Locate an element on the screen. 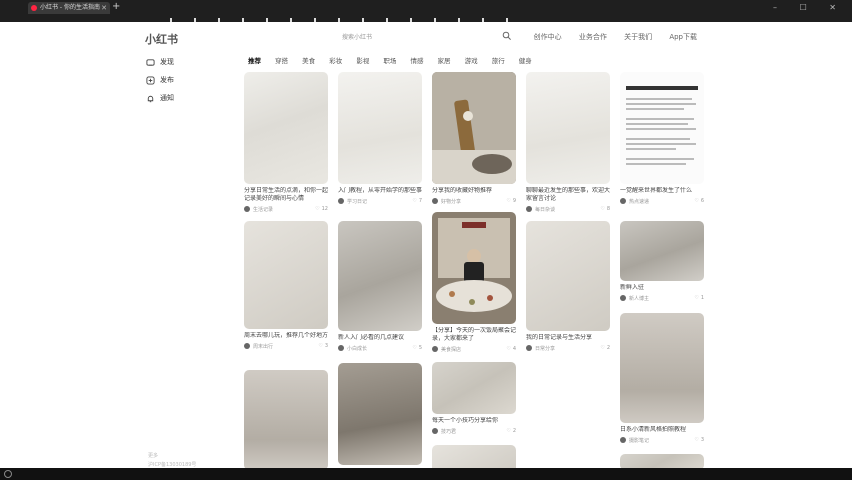  note-author: 热点速递 is located at coordinates (639, 201).